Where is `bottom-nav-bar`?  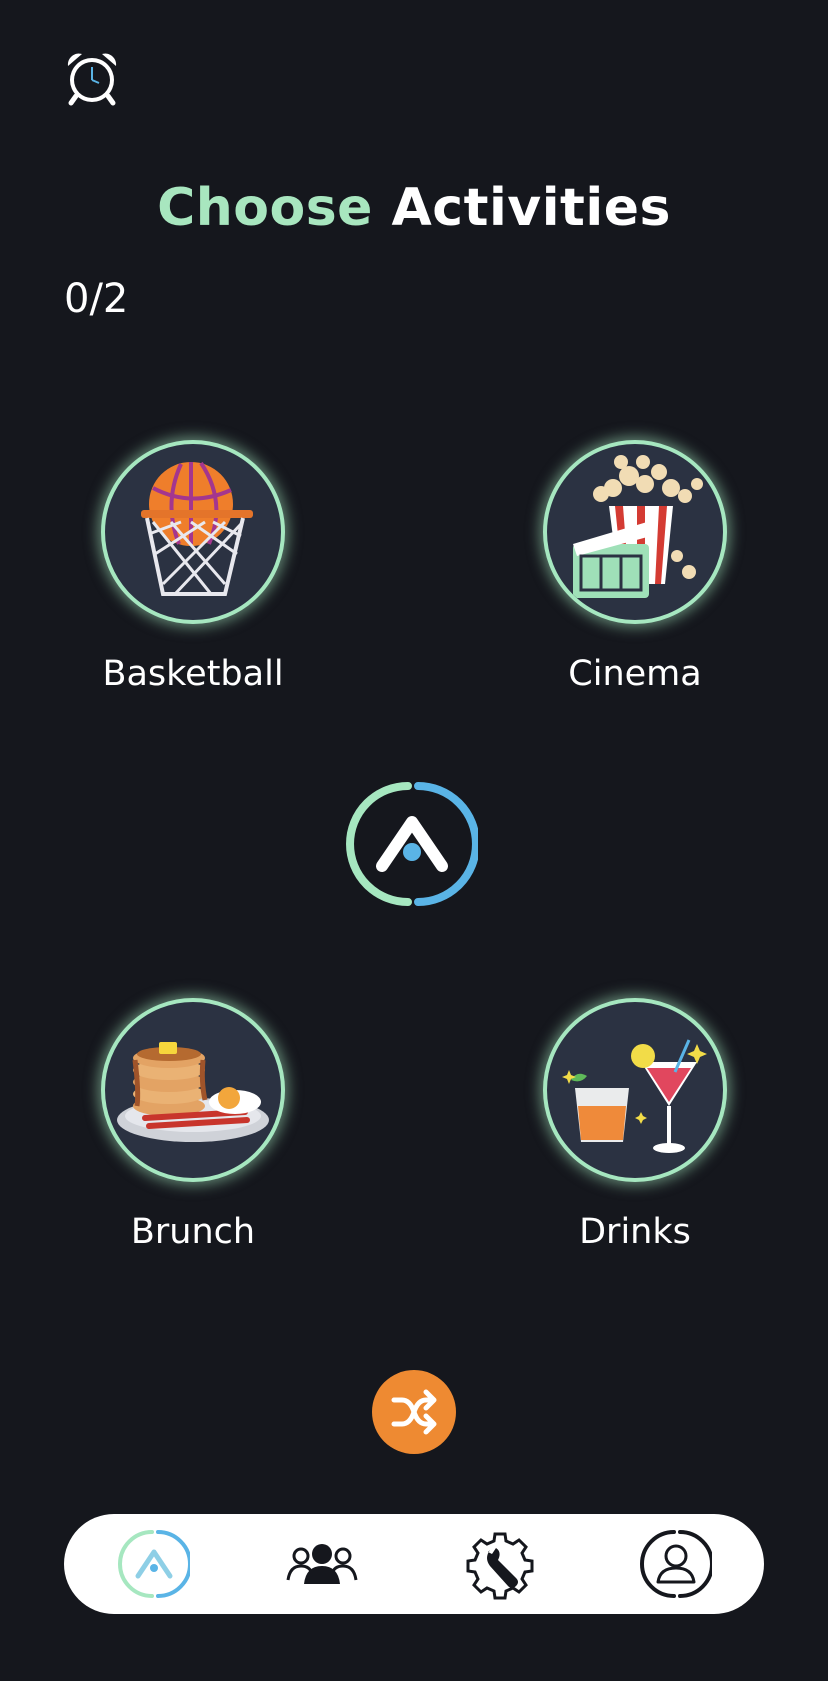 bottom-nav-bar is located at coordinates (414, 1564).